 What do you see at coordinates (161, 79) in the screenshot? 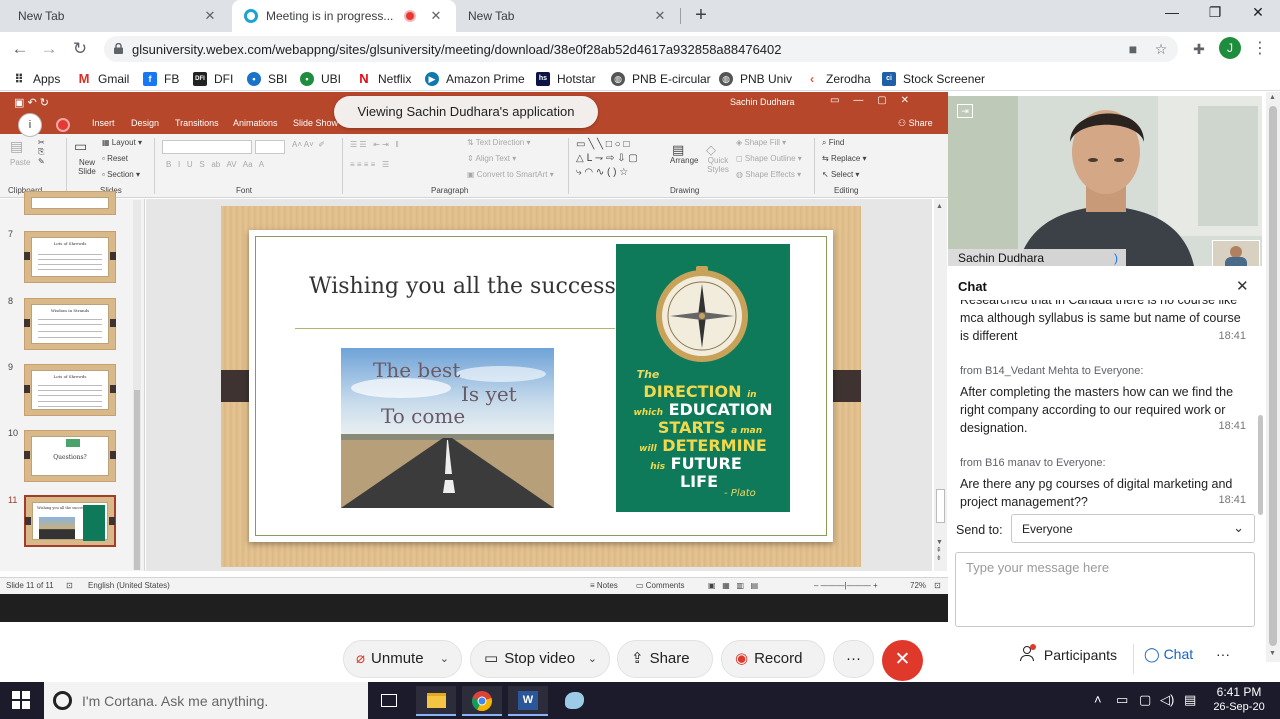
I see `bookmark-fb: f FB` at bounding box center [161, 79].